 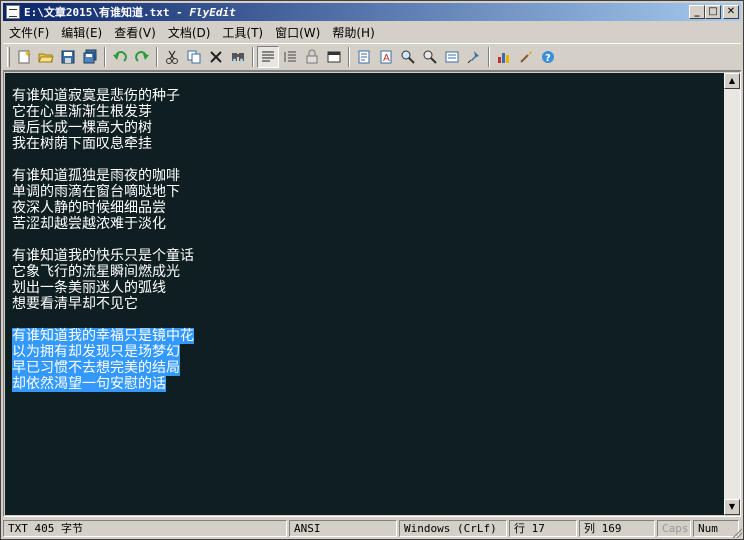 What do you see at coordinates (732, 507) in the screenshot?
I see `scroll-down-button: ▼` at bounding box center [732, 507].